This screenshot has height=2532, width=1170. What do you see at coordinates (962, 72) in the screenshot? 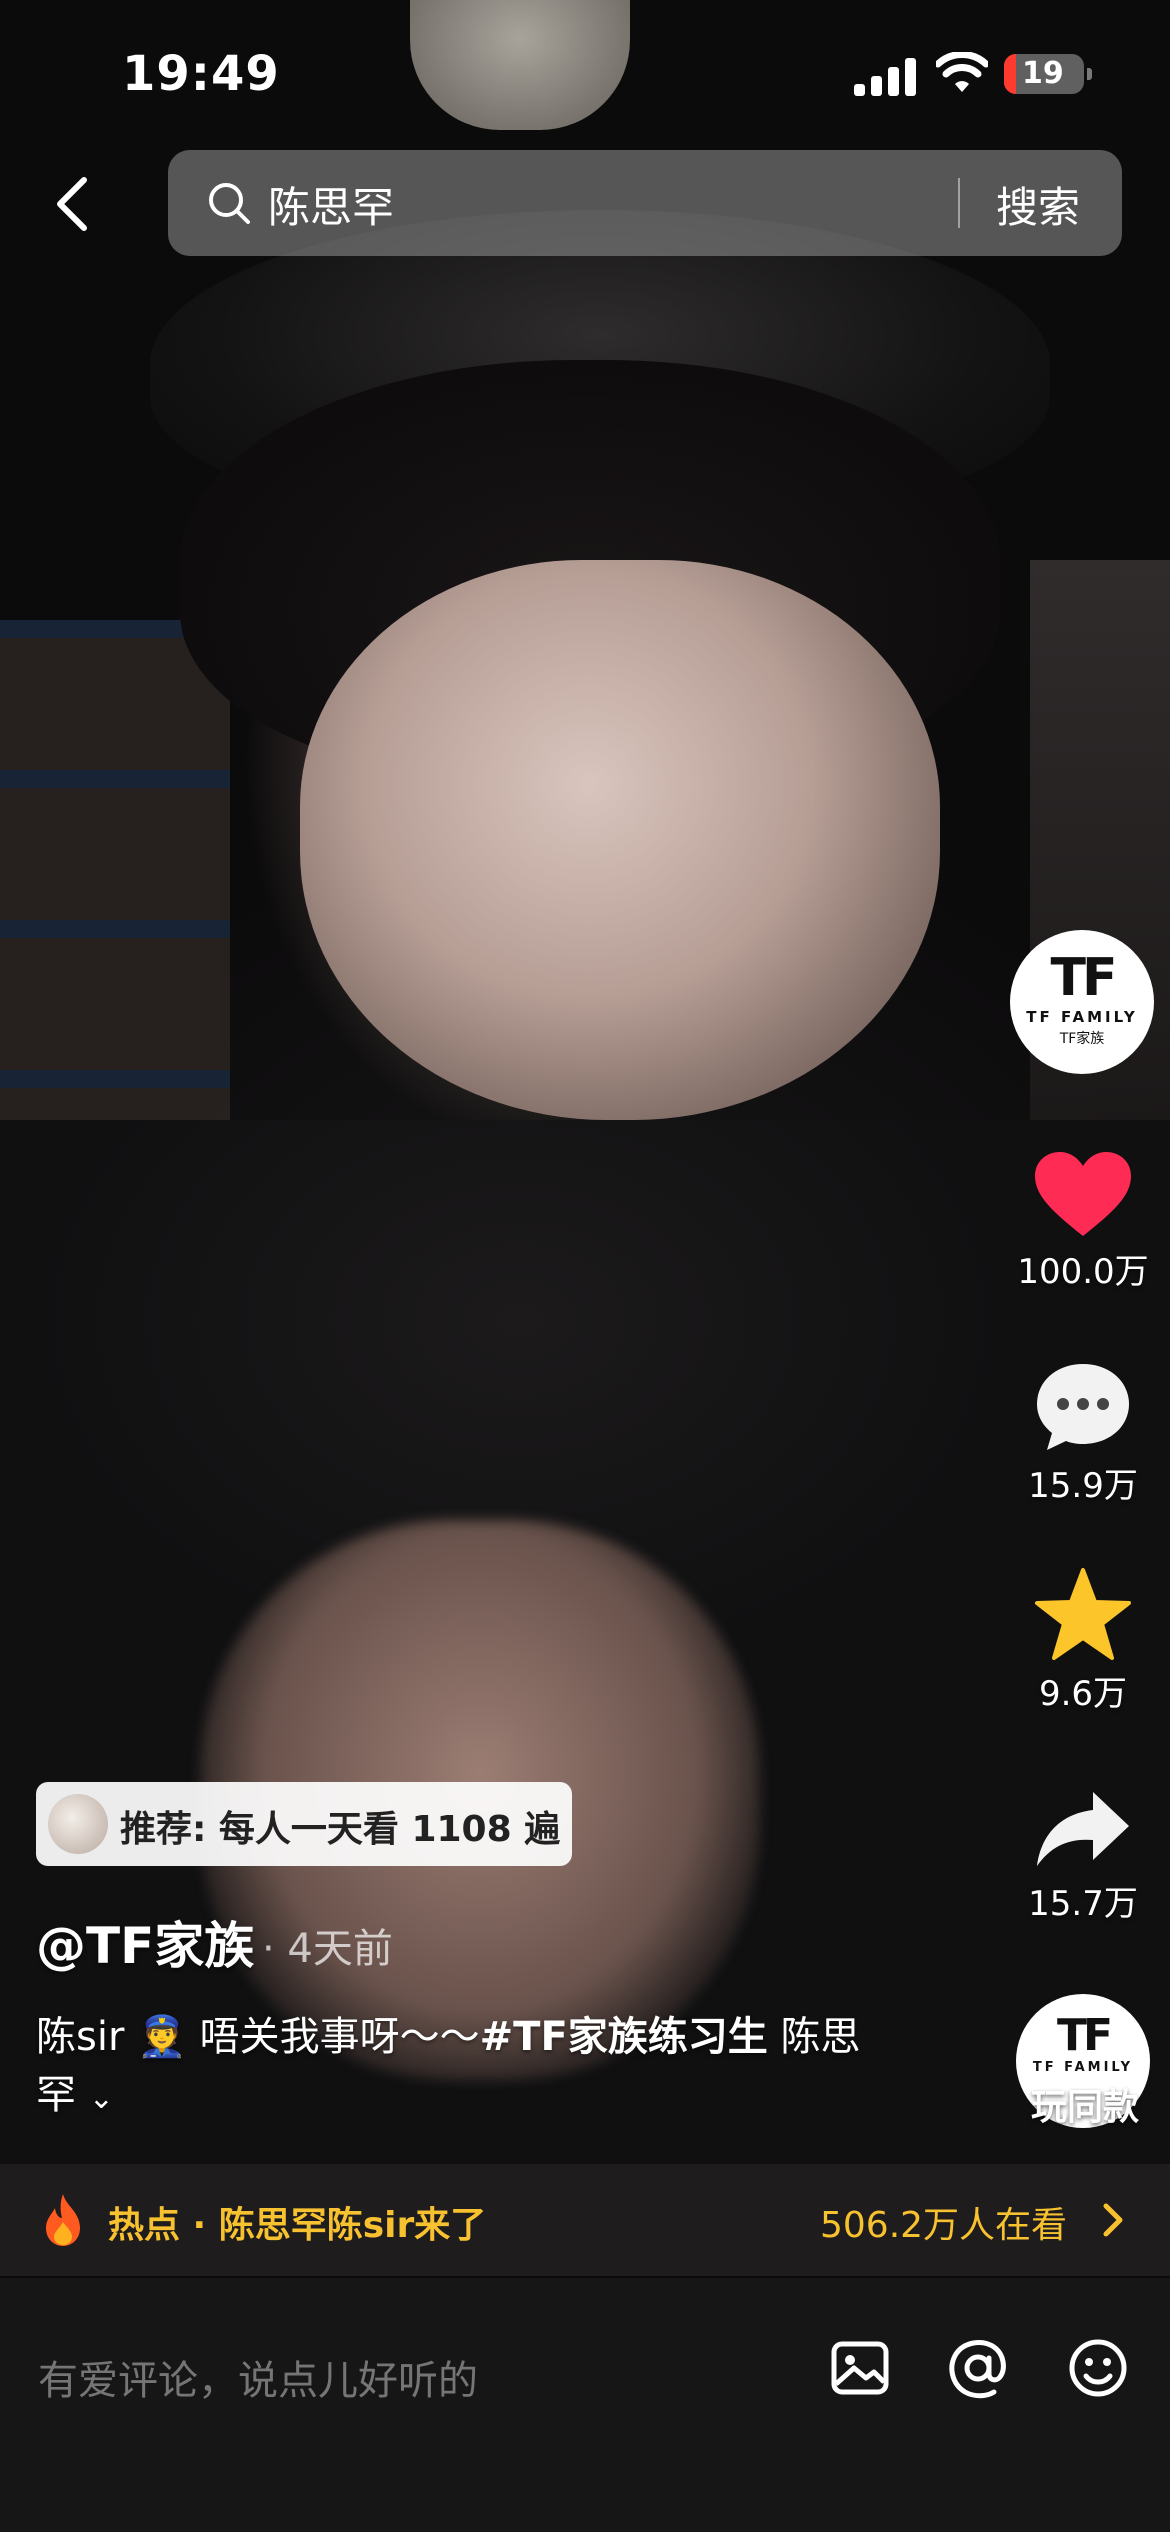
I see `wifi-icon` at bounding box center [962, 72].